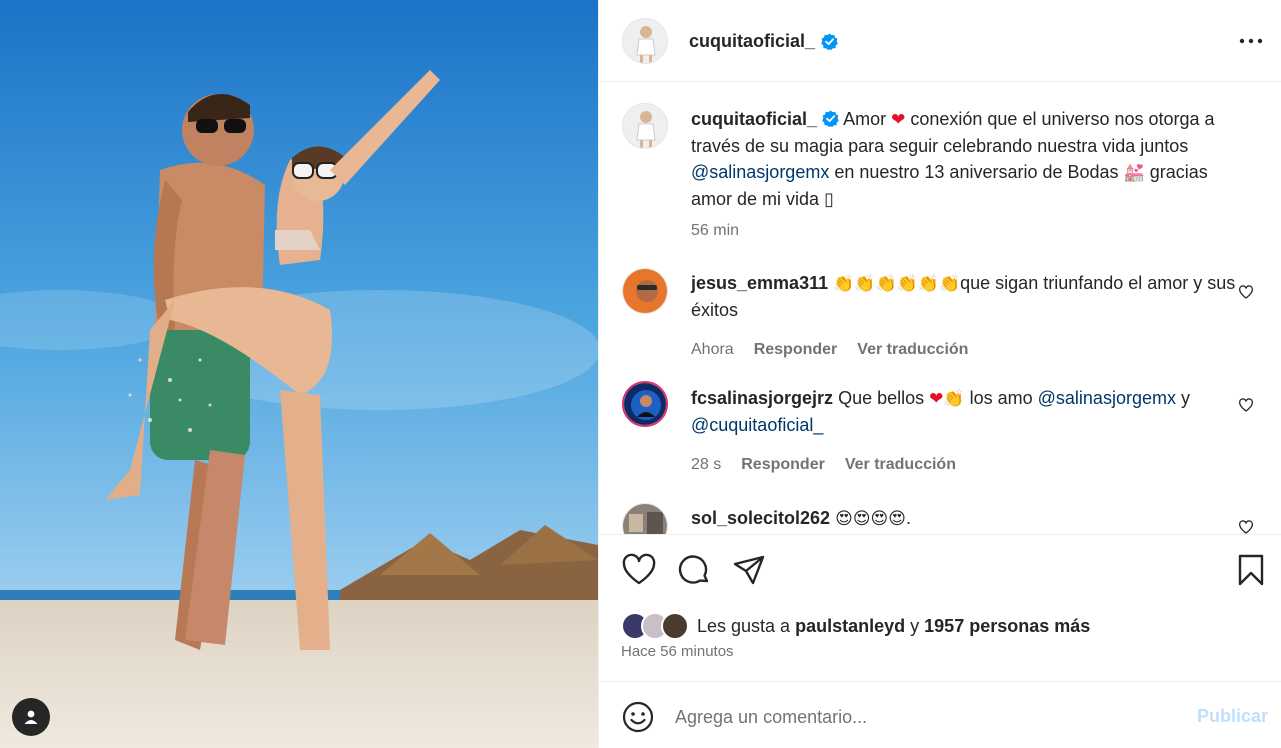 This screenshot has width=1281, height=748. Describe the element at coordinates (881, 398) in the screenshot. I see `comment-body-1: Que bellos` at that location.